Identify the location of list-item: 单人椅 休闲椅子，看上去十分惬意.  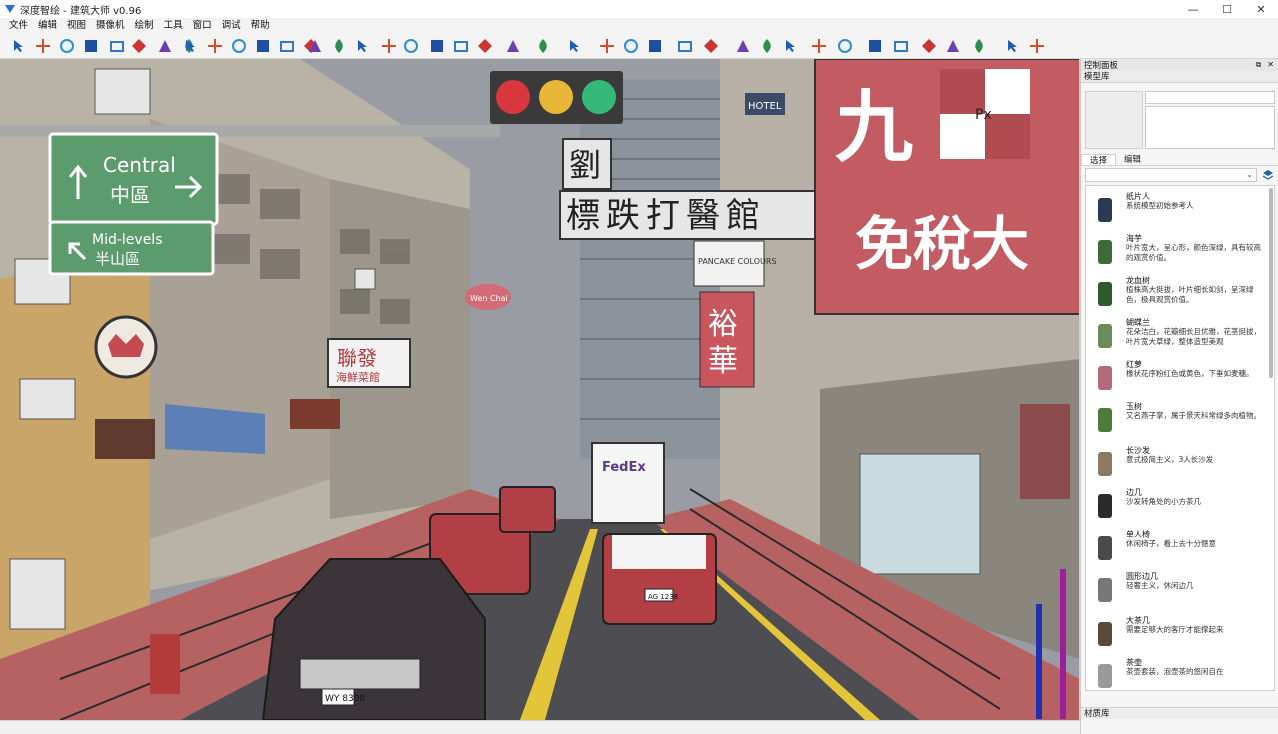
(1176, 547).